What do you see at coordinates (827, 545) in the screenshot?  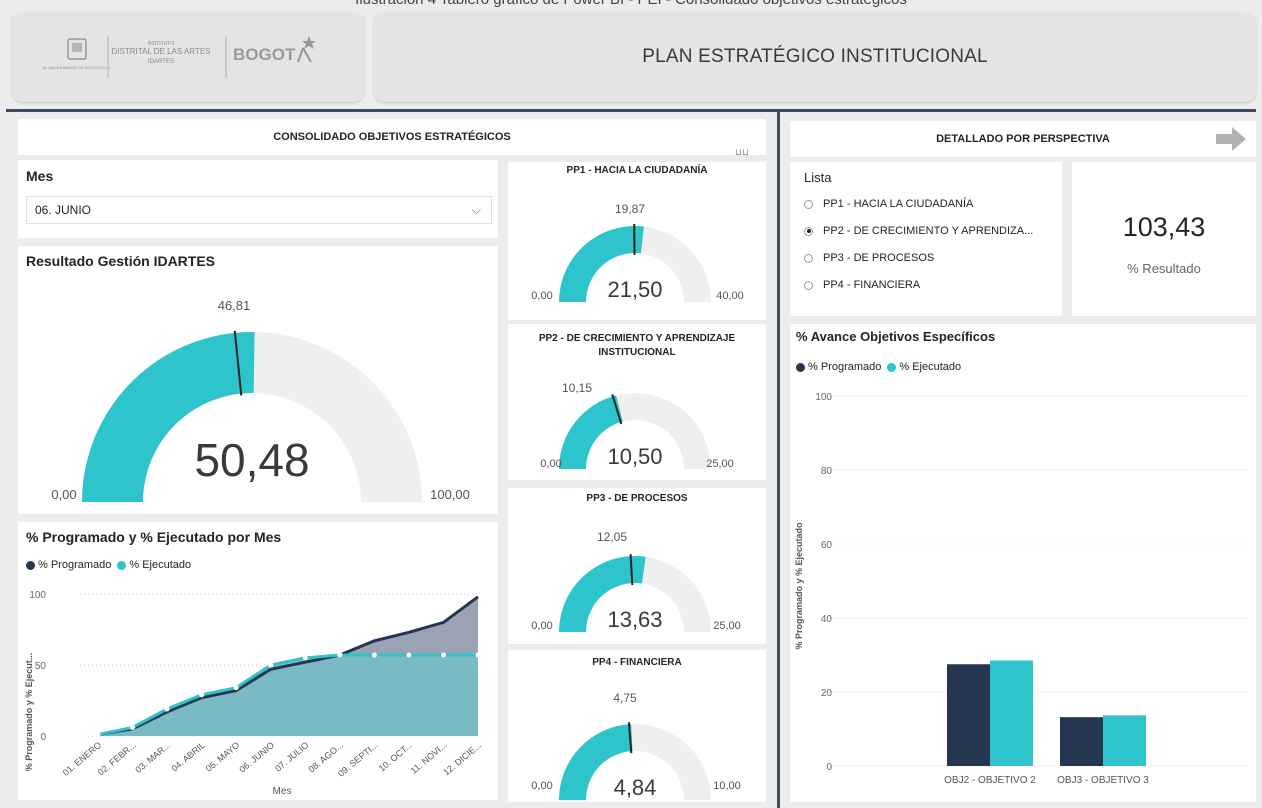 I see `y-tick: 60` at bounding box center [827, 545].